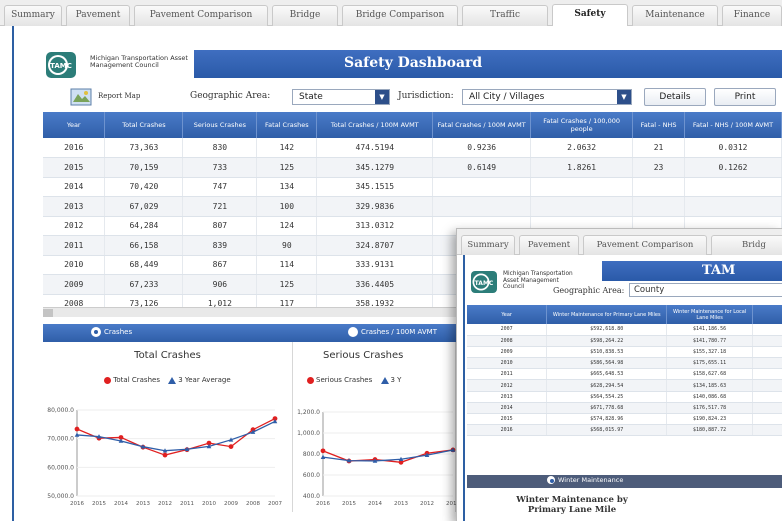 The width and height of the screenshot is (782, 521). I want to click on col-header-fatal-nhs-avmt: Fatal - NHS / 100M AVMT, so click(733, 125).